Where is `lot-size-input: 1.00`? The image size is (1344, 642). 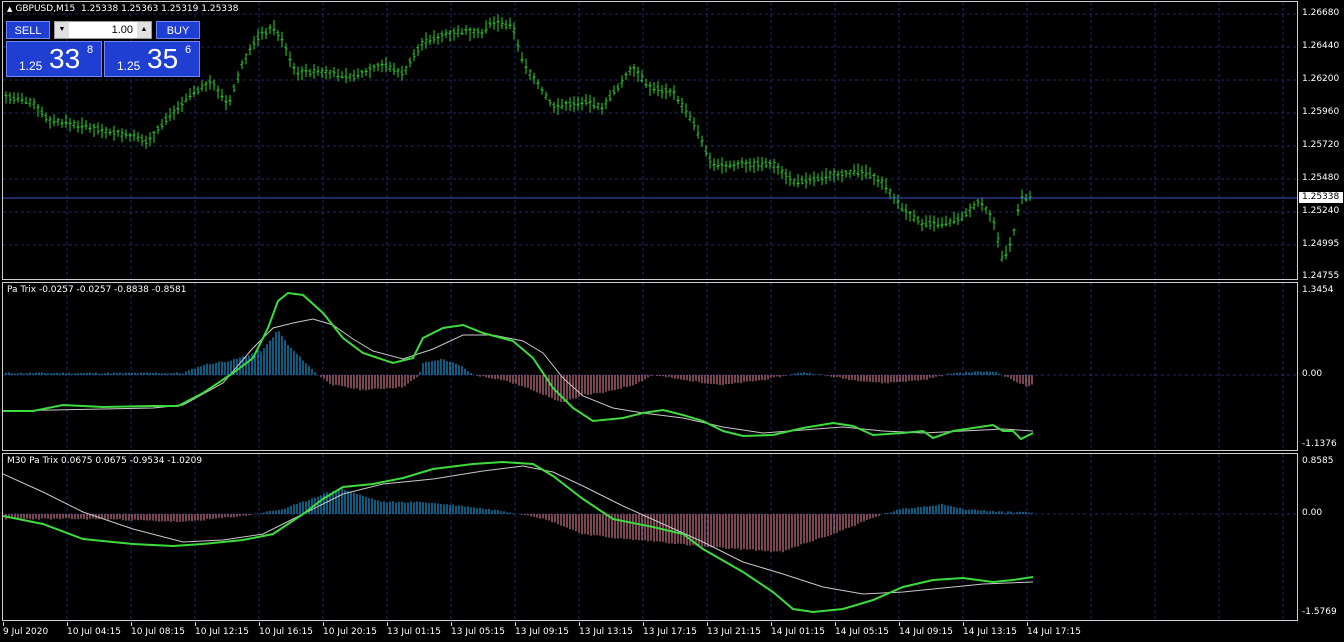
lot-size-input: 1.00 is located at coordinates (103, 30).